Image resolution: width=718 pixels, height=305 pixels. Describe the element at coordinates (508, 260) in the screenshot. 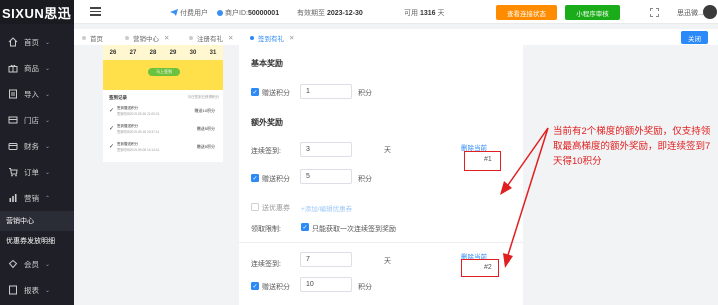

I see `arrow-head-icon` at that location.